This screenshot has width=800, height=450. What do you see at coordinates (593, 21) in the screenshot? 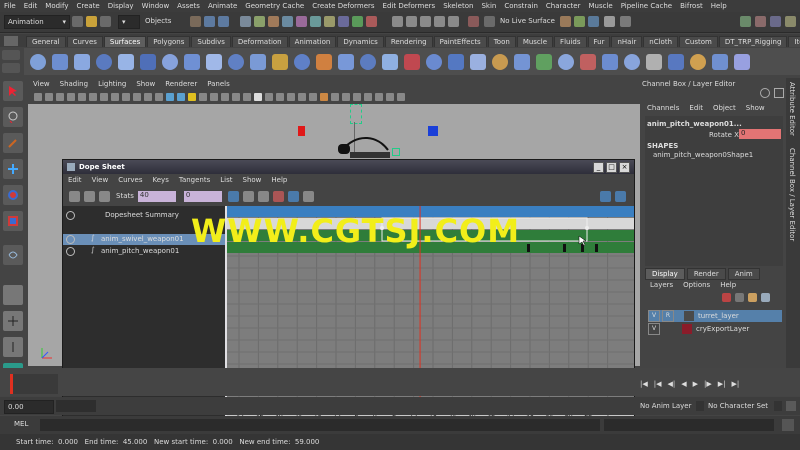
I see `render-settings-icon` at bounding box center [593, 21].